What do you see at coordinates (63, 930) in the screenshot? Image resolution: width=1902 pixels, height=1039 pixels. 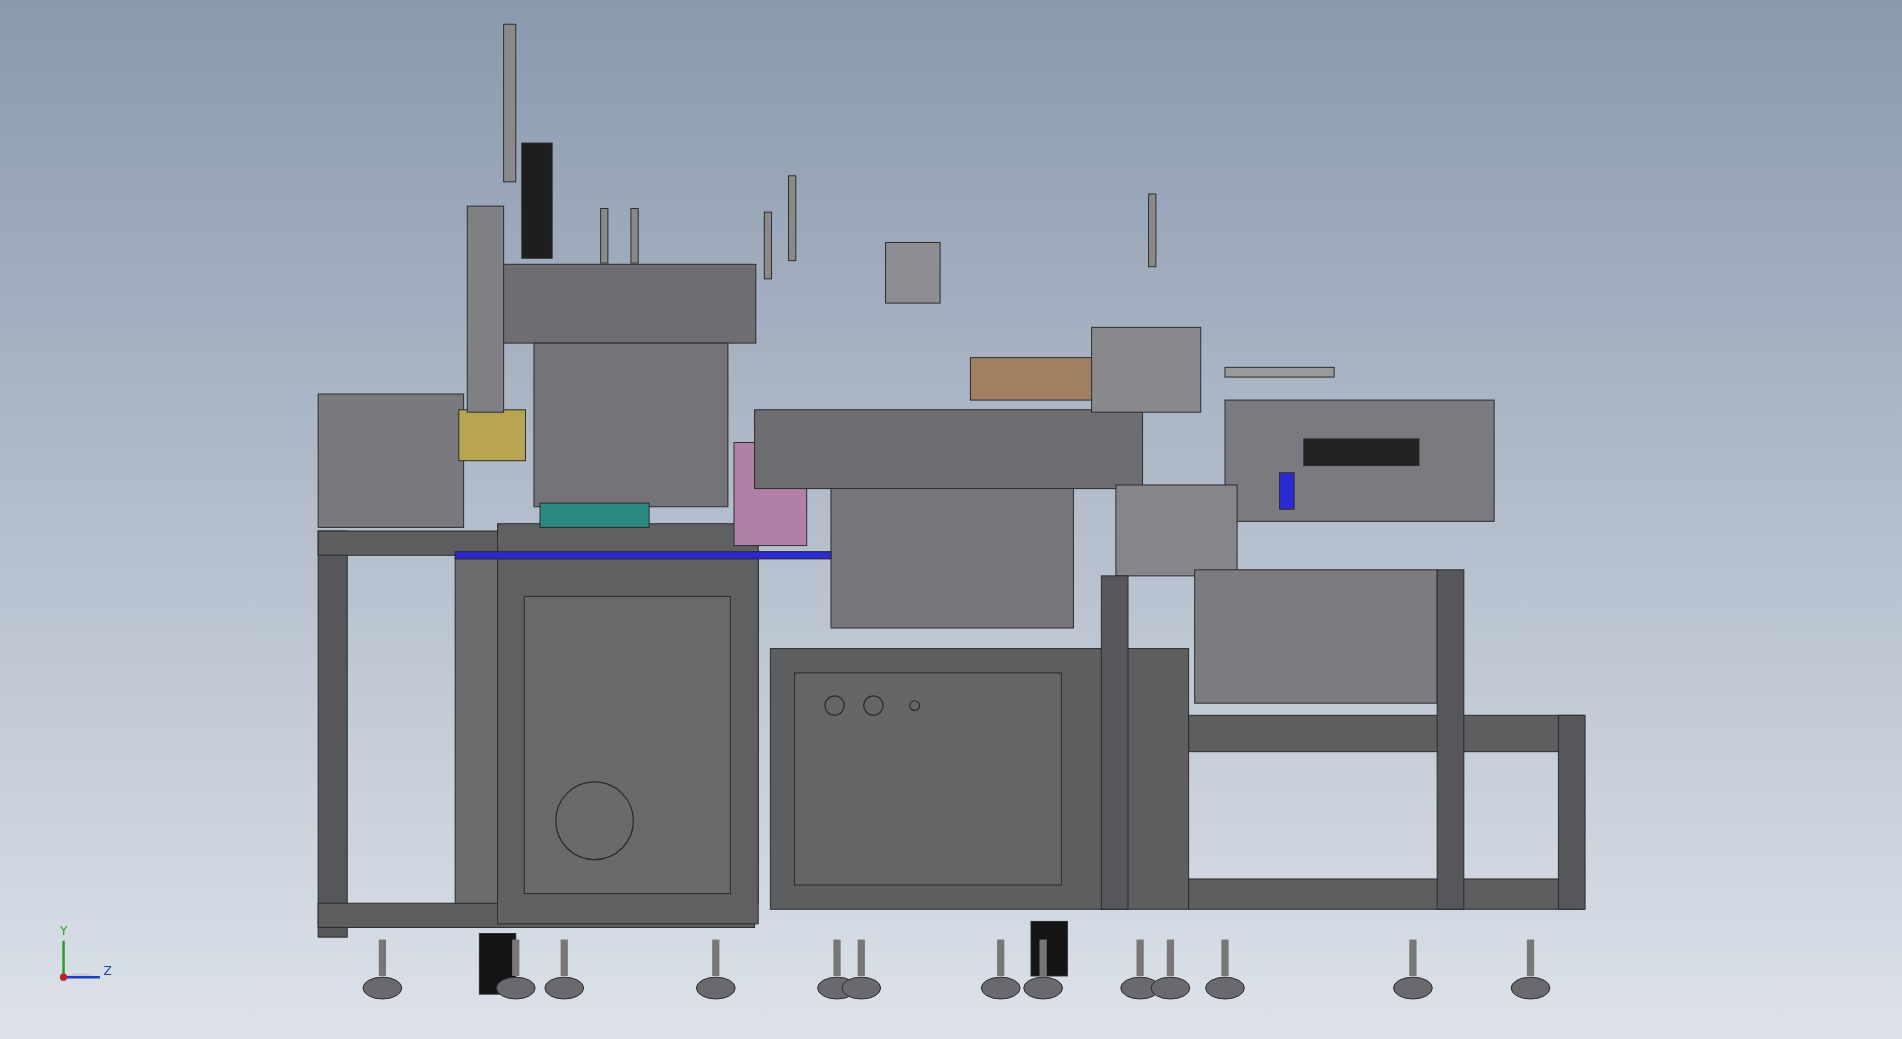 I see `axis-label: Y` at bounding box center [63, 930].